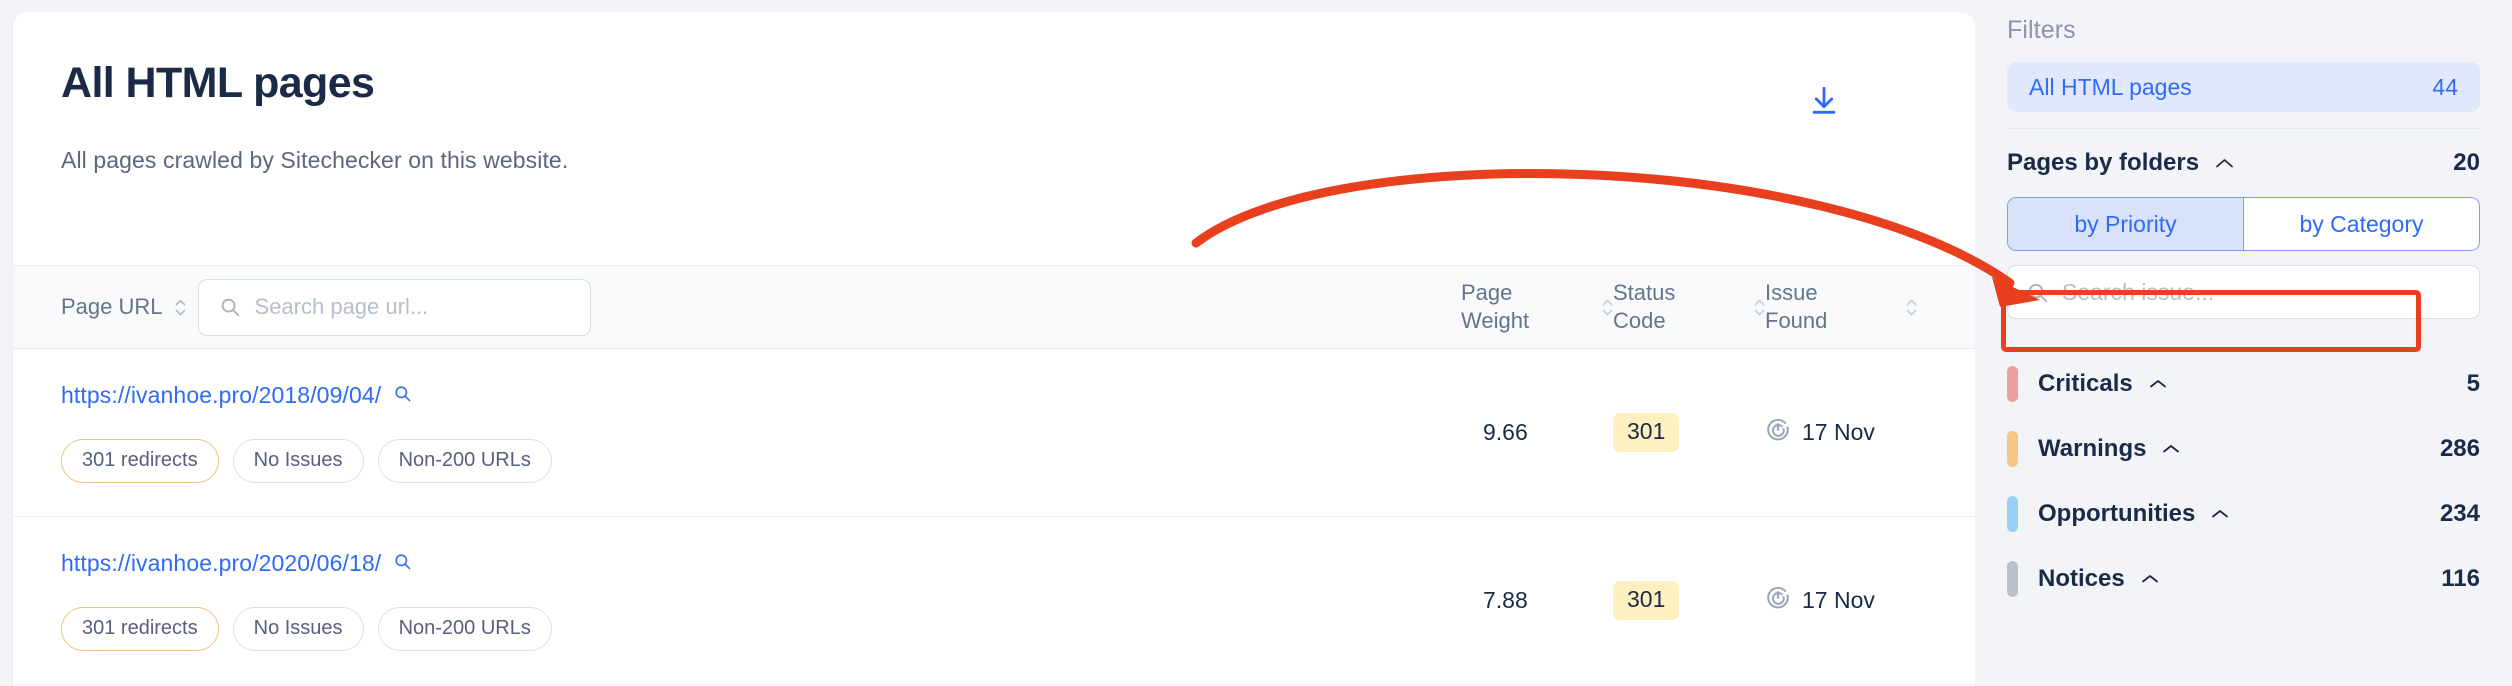 Image resolution: width=2512 pixels, height=686 pixels. I want to click on search-issue-input, so click(2237, 292).